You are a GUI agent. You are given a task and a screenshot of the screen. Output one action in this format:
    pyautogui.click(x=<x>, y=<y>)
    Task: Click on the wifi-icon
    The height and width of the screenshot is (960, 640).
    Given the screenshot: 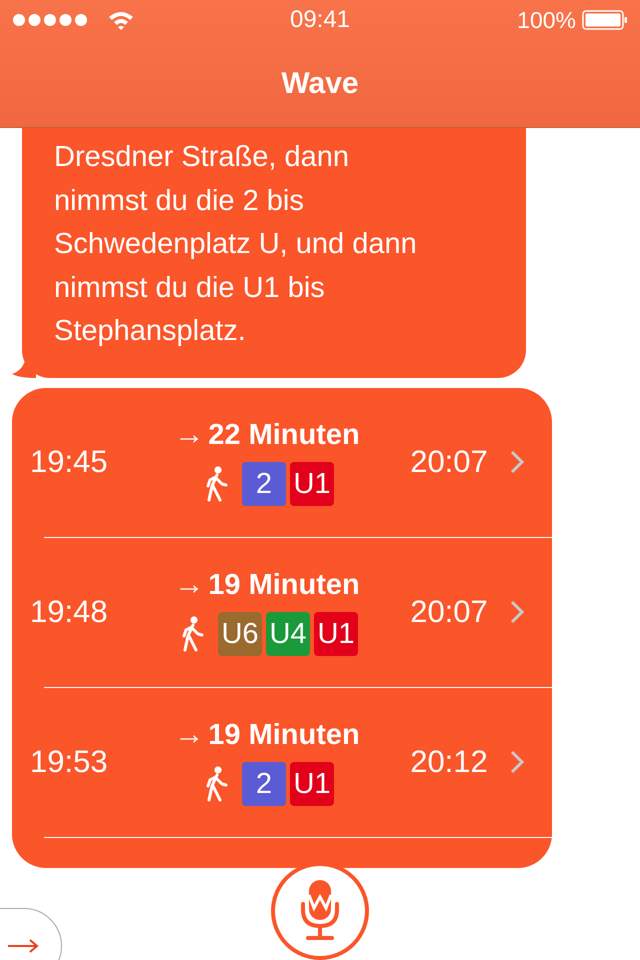 What is the action you would take?
    pyautogui.click(x=121, y=20)
    